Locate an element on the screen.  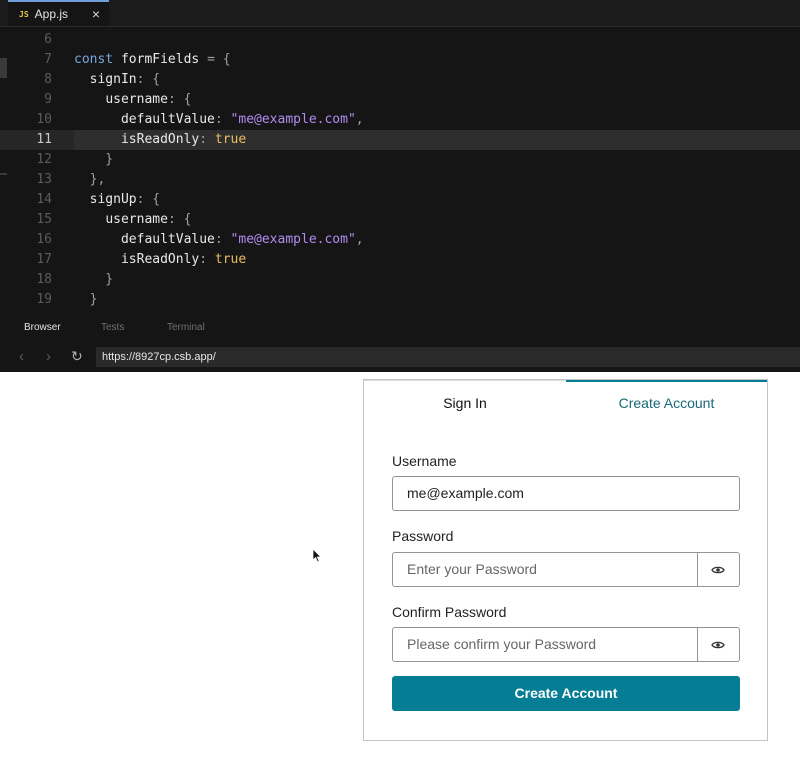
mouse-pointer-icon is located at coordinates (317, 555).